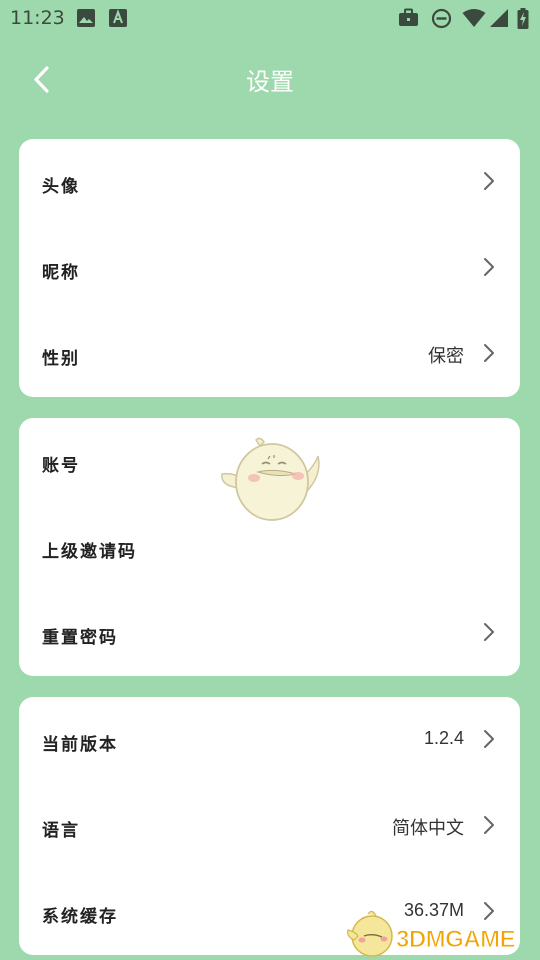 This screenshot has width=540, height=960. Describe the element at coordinates (443, 738) in the screenshot. I see `version-value: 1.2.4` at that location.